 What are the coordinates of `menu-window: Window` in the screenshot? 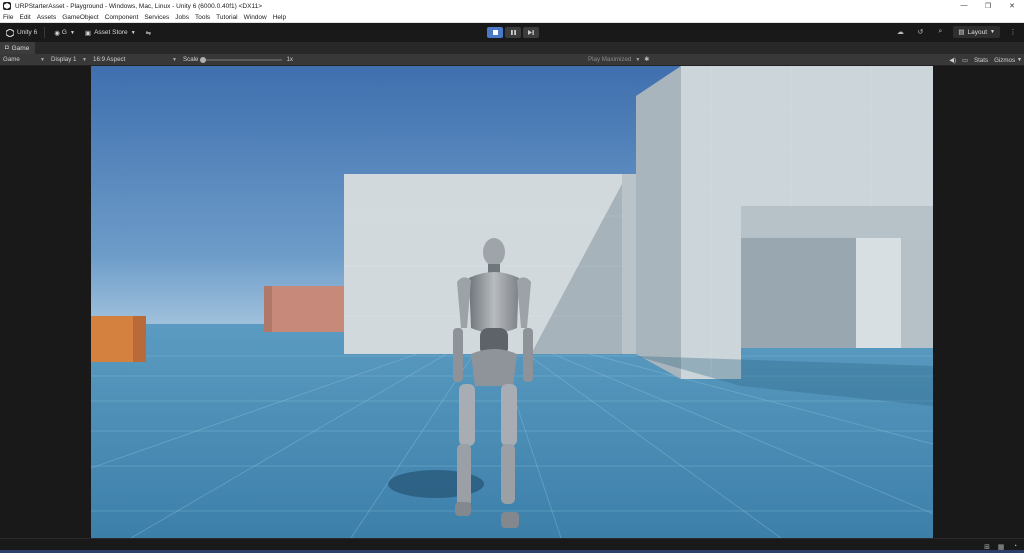 It's located at (255, 17).